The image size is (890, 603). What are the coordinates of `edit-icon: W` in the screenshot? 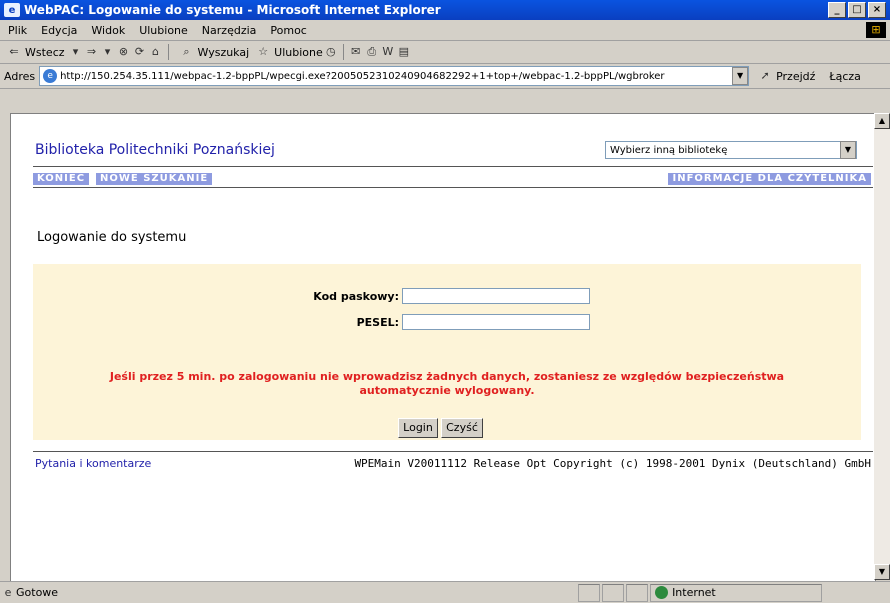 It's located at (388, 52).